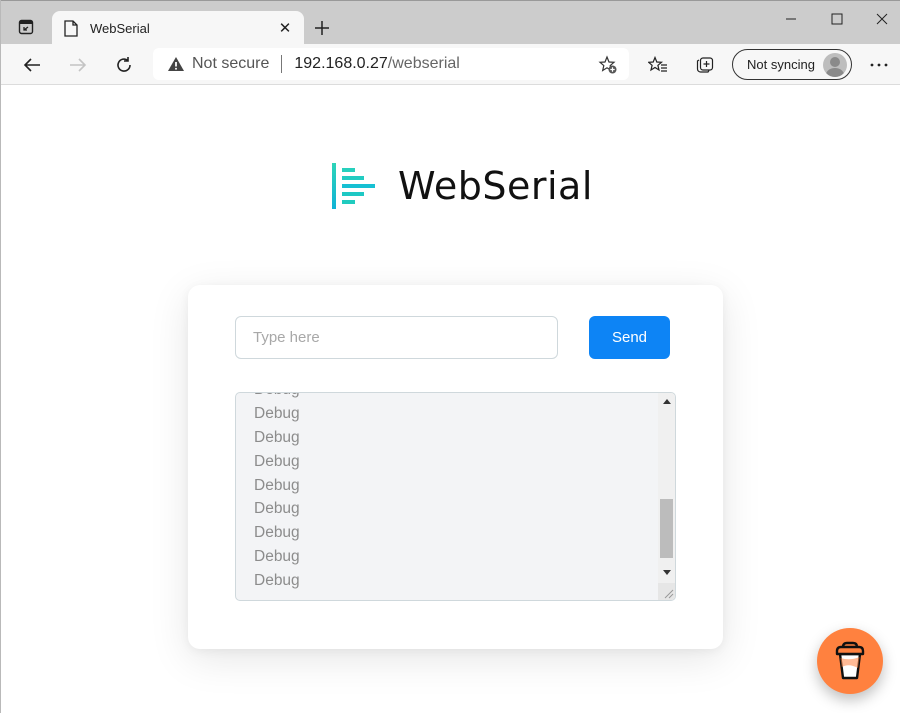 This screenshot has height=713, width=900. I want to click on maximize-button, so click(837, 19).